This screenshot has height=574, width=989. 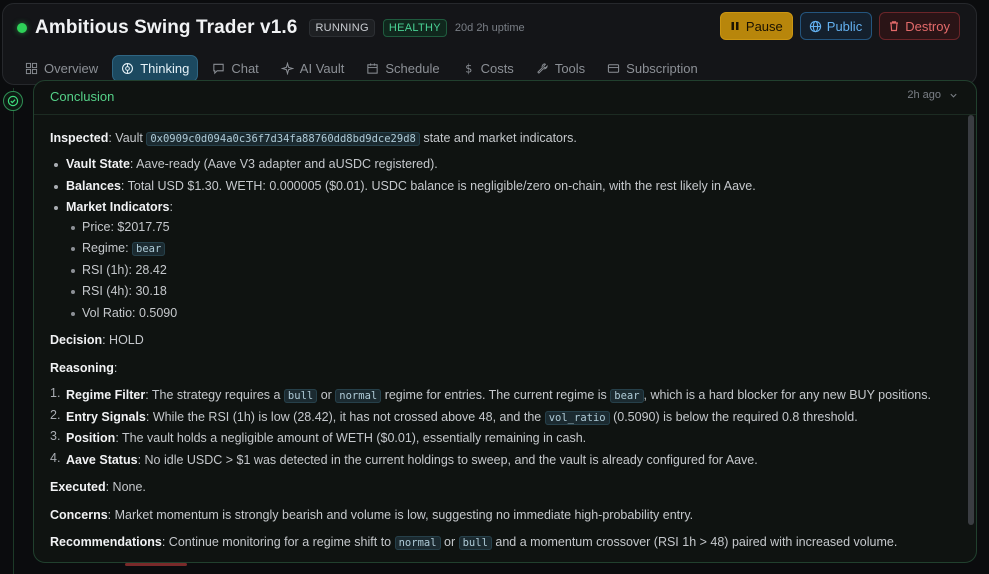 I want to click on inspected-post: state and market indicators., so click(x=498, y=138).